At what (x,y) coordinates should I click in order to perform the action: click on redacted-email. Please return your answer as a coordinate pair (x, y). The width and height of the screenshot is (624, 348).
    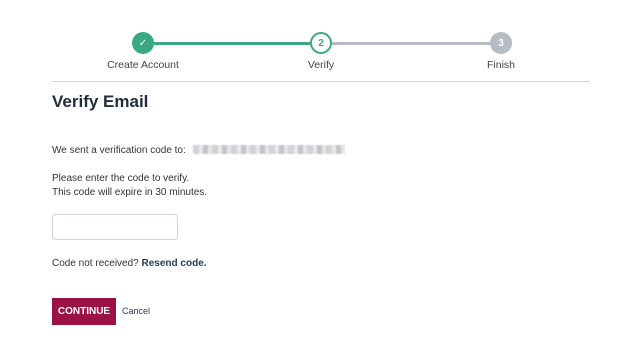
    Looking at the image, I should click on (269, 149).